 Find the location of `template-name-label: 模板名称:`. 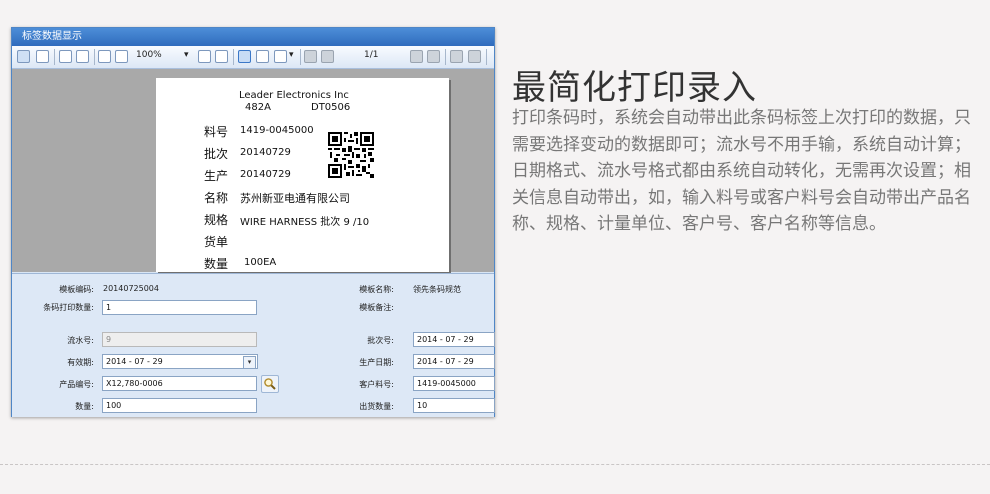

template-name-label: 模板名称: is located at coordinates (376, 289).